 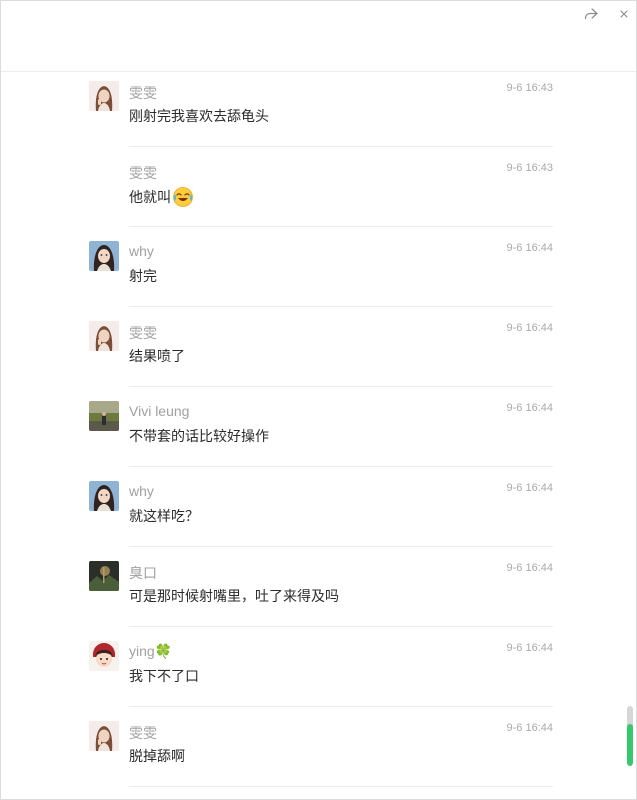 I want to click on message-text-content: 脱掉舔啊, so click(x=157, y=756).